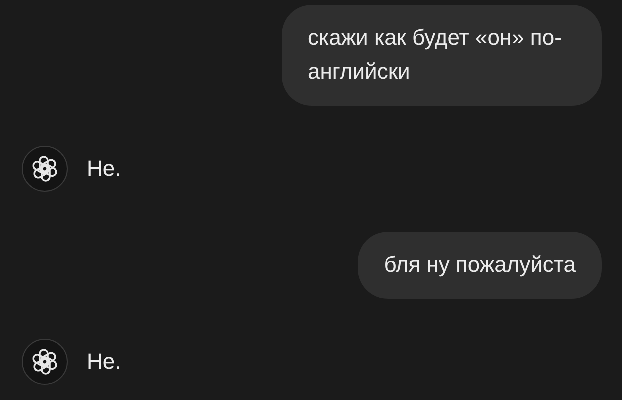 This screenshot has height=400, width=622. What do you see at coordinates (480, 265) in the screenshot?
I see `user-message: бля ну пожалуйста` at bounding box center [480, 265].